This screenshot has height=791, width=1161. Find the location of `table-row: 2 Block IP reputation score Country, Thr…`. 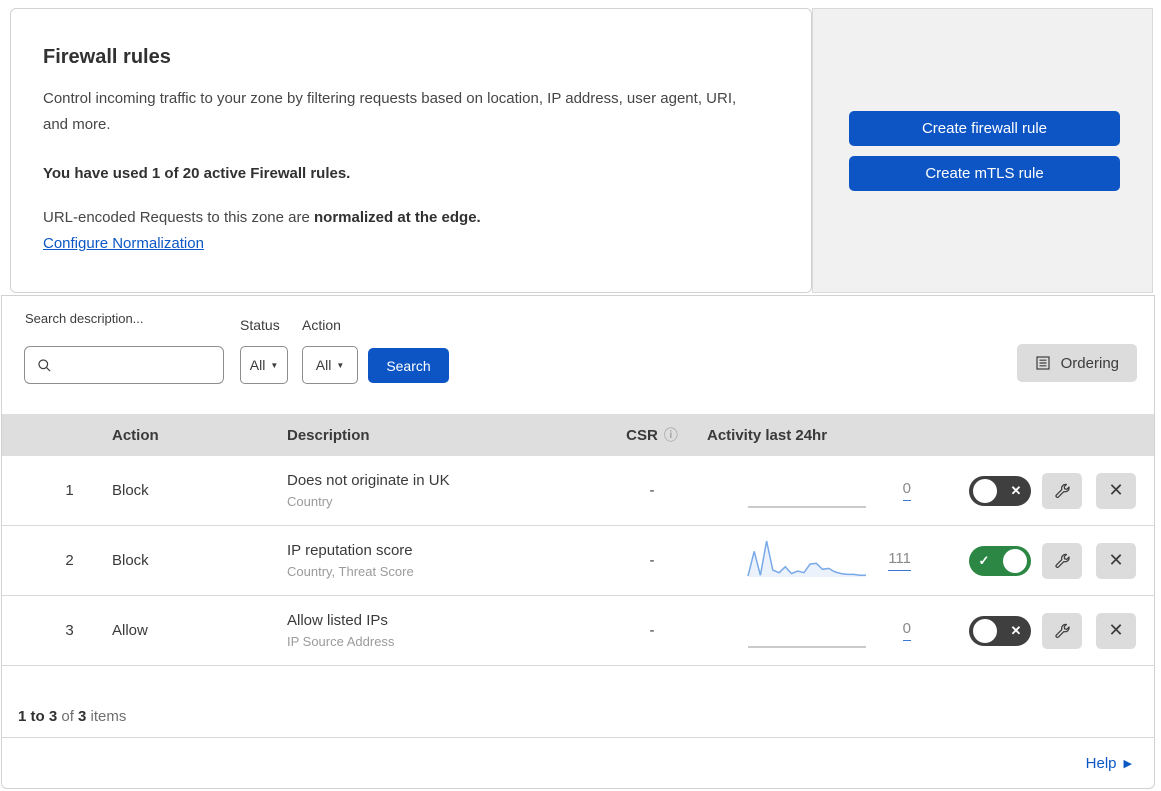

table-row: 2 Block IP reputation score Country, Thr… is located at coordinates (578, 561).